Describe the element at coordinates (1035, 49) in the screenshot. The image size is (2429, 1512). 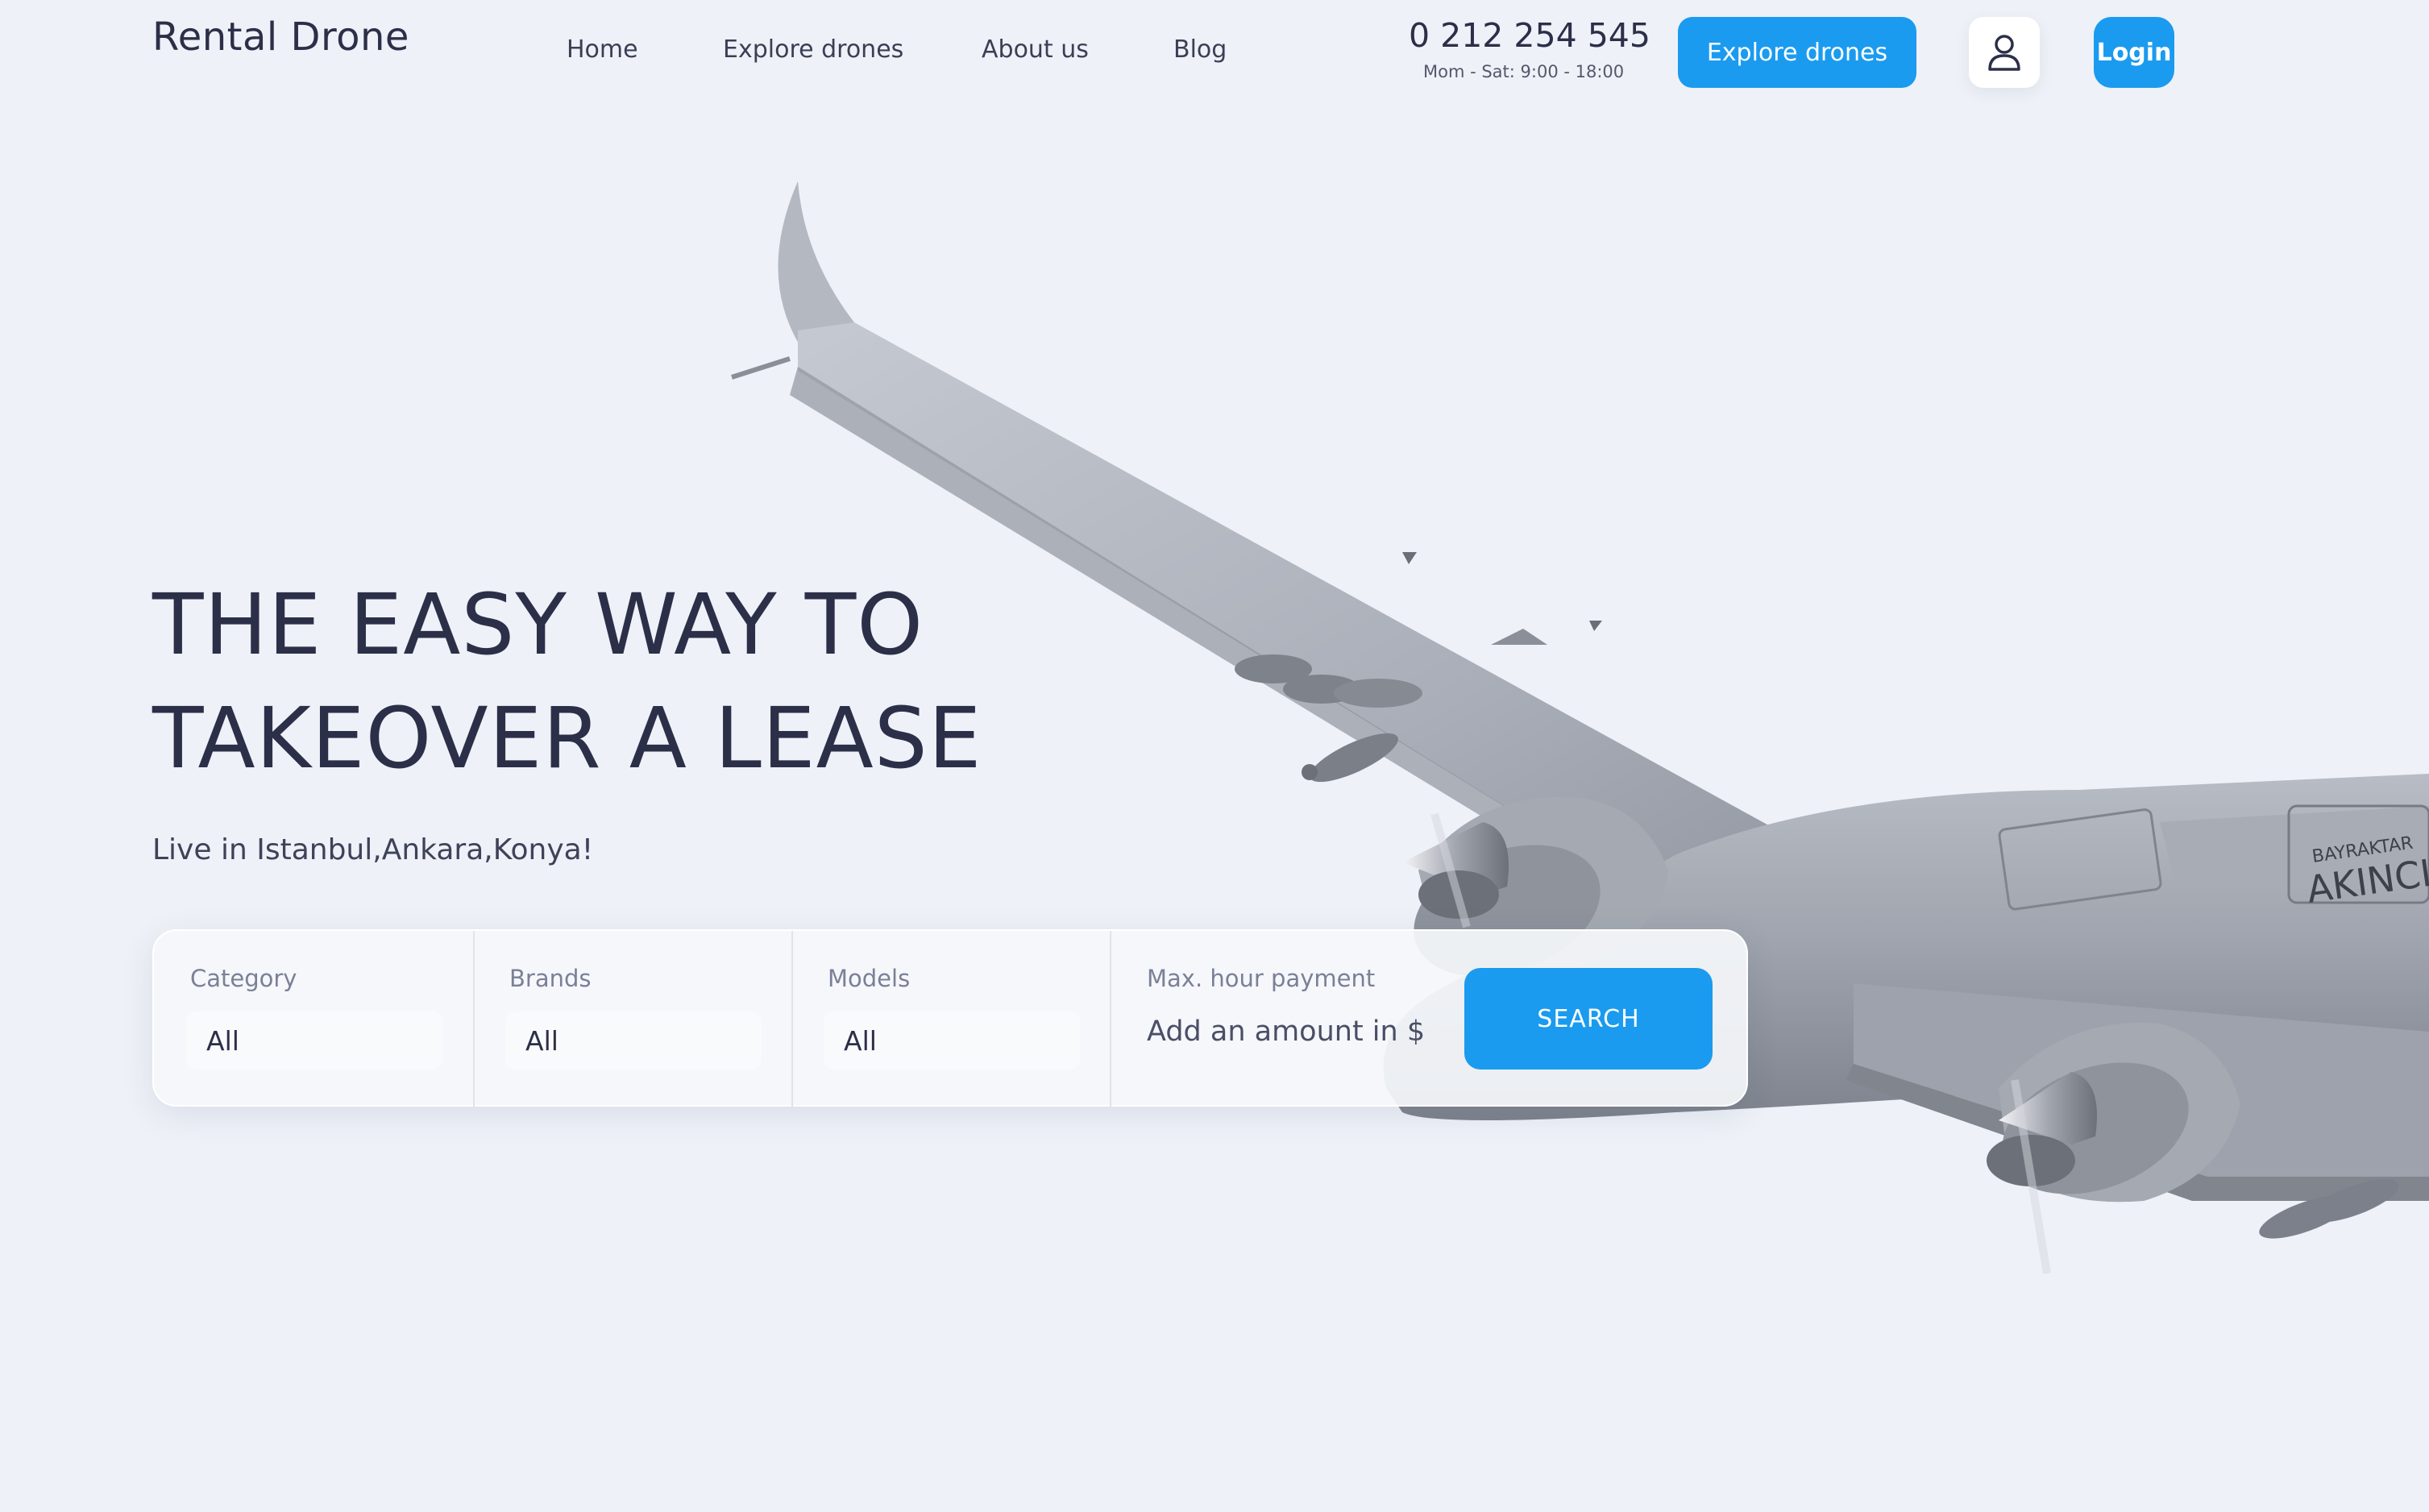
I see `nav-about-us: About us` at that location.